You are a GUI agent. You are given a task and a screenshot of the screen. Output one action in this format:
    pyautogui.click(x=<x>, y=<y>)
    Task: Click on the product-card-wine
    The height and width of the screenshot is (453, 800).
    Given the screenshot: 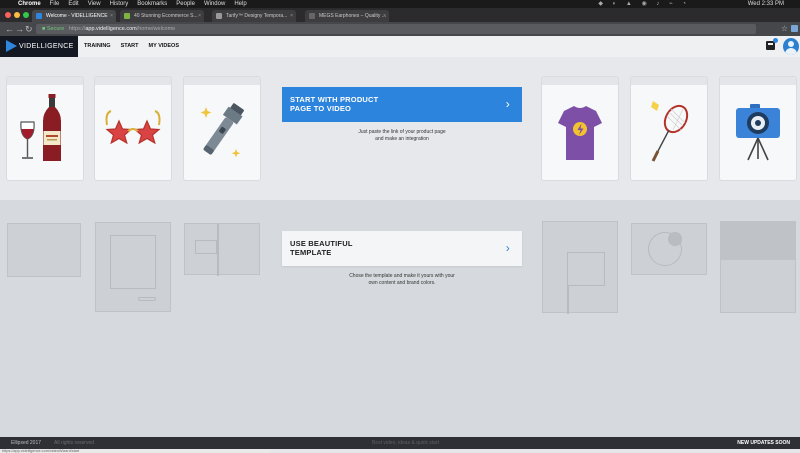 What is the action you would take?
    pyautogui.click(x=45, y=128)
    